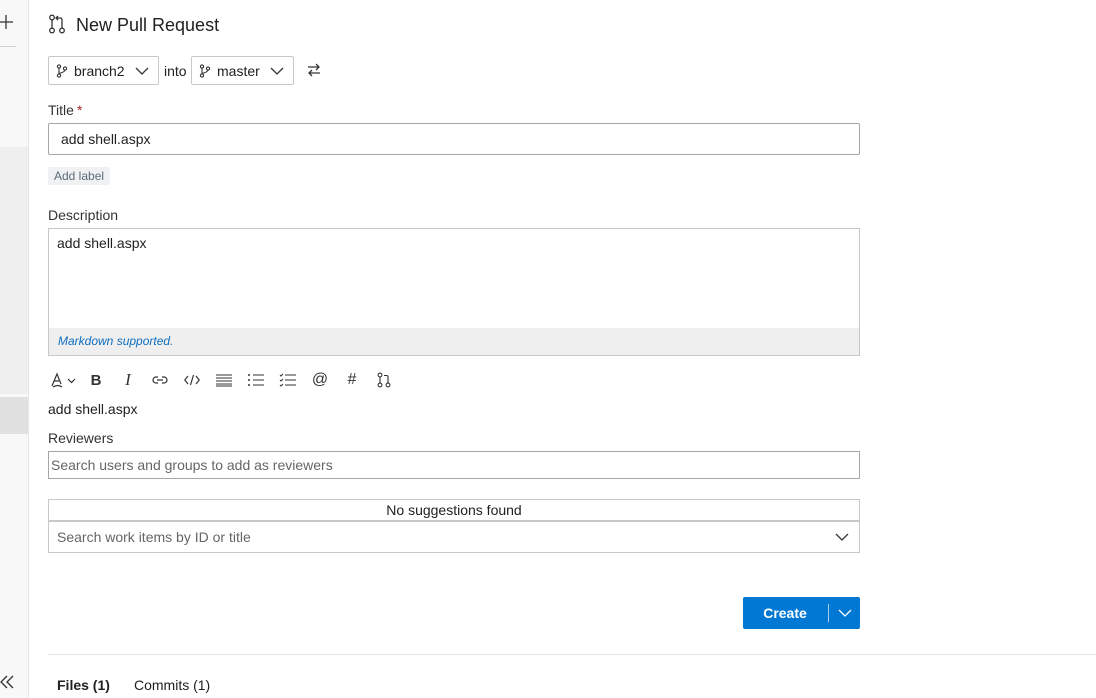 The width and height of the screenshot is (1096, 698). What do you see at coordinates (352, 380) in the screenshot?
I see `hashtag-icon: #` at bounding box center [352, 380].